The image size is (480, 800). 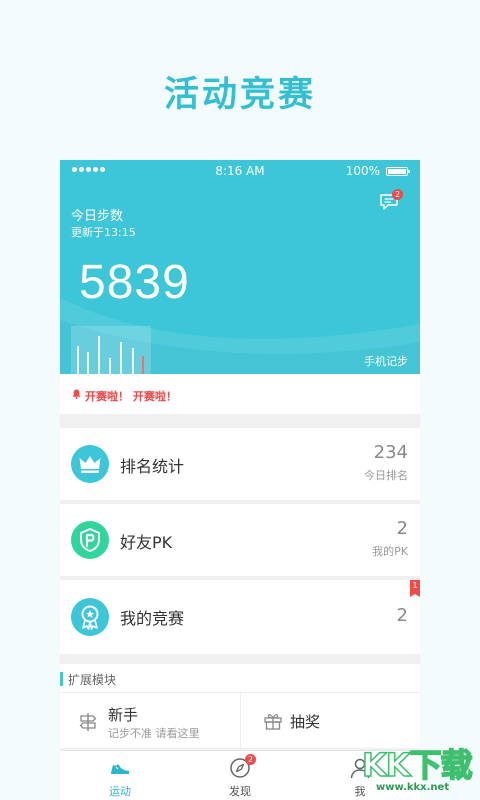 What do you see at coordinates (120, 775) in the screenshot?
I see `tab-sport: 运动` at bounding box center [120, 775].